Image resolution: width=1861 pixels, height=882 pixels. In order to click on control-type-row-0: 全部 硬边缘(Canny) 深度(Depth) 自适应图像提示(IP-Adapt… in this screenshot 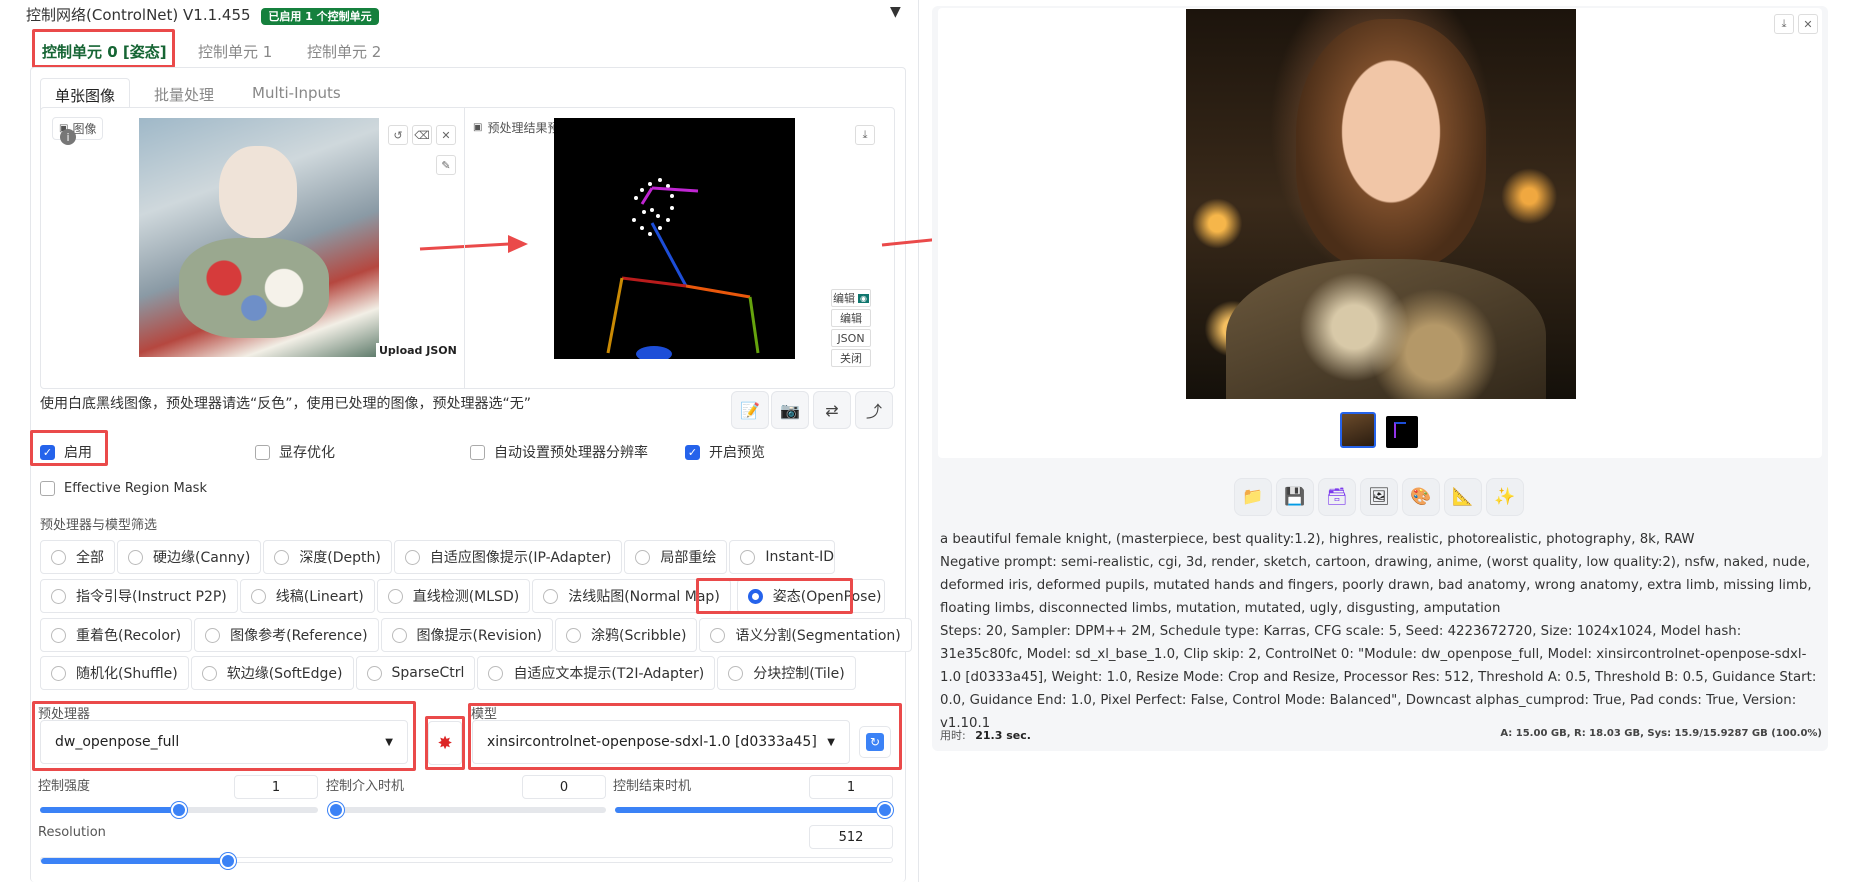, I will do `click(438, 557)`.